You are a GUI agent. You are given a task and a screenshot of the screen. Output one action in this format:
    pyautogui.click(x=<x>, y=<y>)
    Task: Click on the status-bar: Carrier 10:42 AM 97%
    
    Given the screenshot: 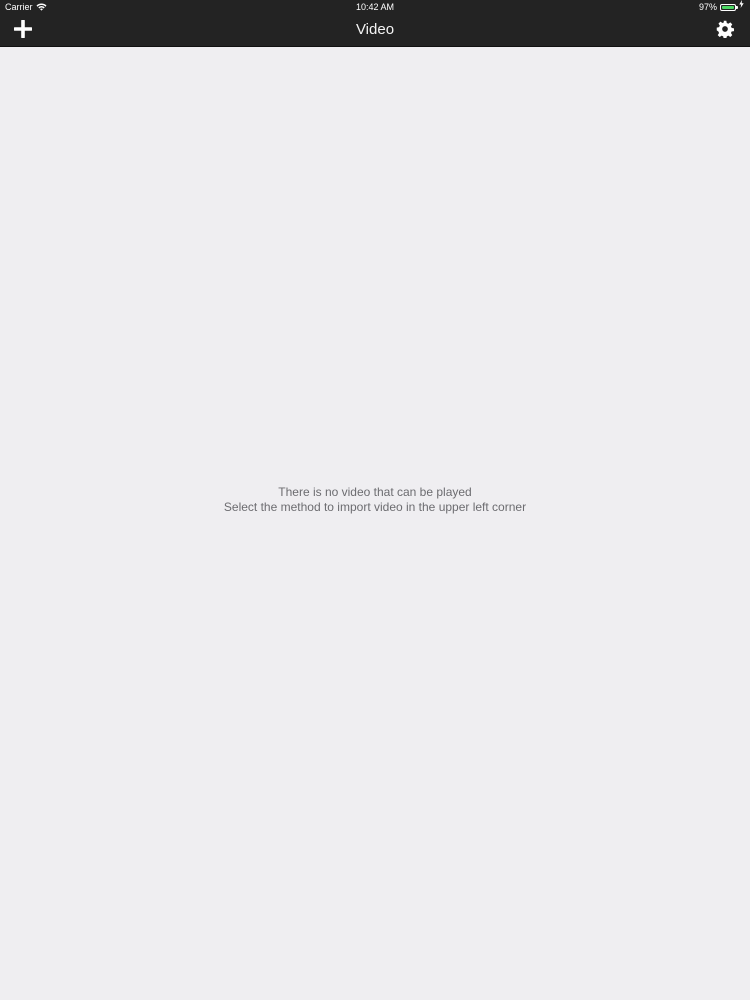 What is the action you would take?
    pyautogui.click(x=375, y=7)
    